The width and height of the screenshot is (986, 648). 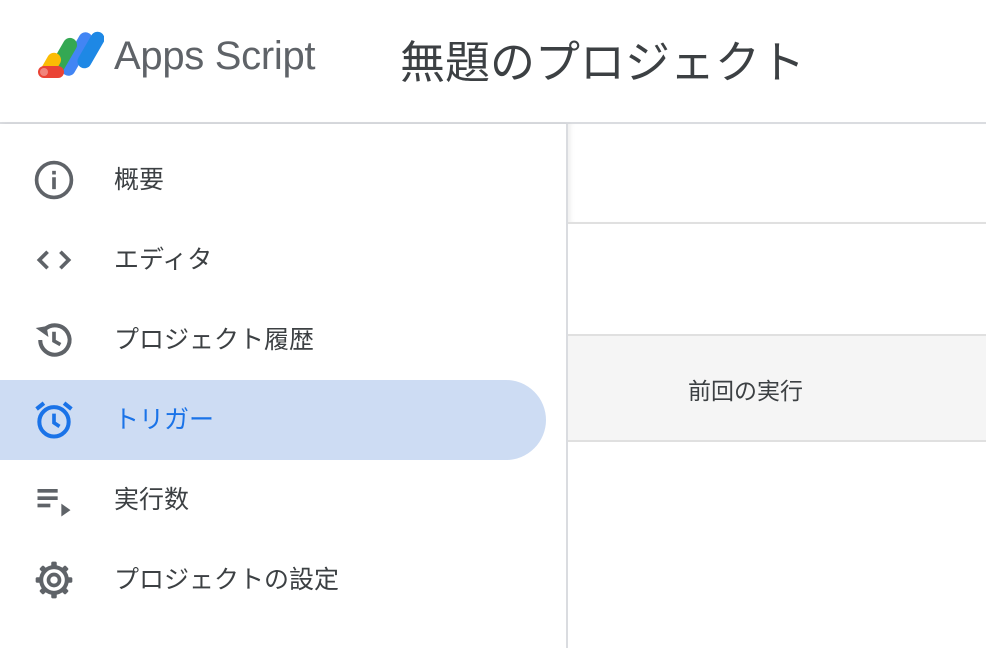 I want to click on sidebar-item-triggers: トリガー, so click(x=273, y=420).